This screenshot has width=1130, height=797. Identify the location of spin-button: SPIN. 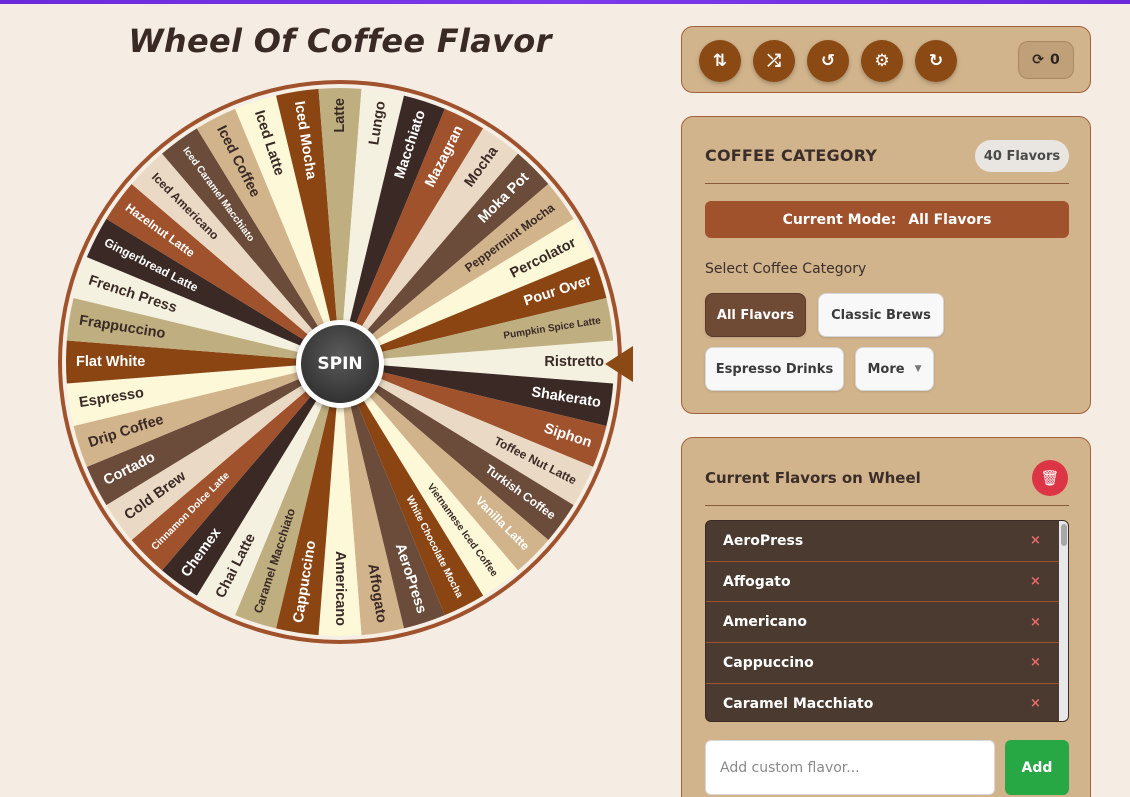
(340, 364).